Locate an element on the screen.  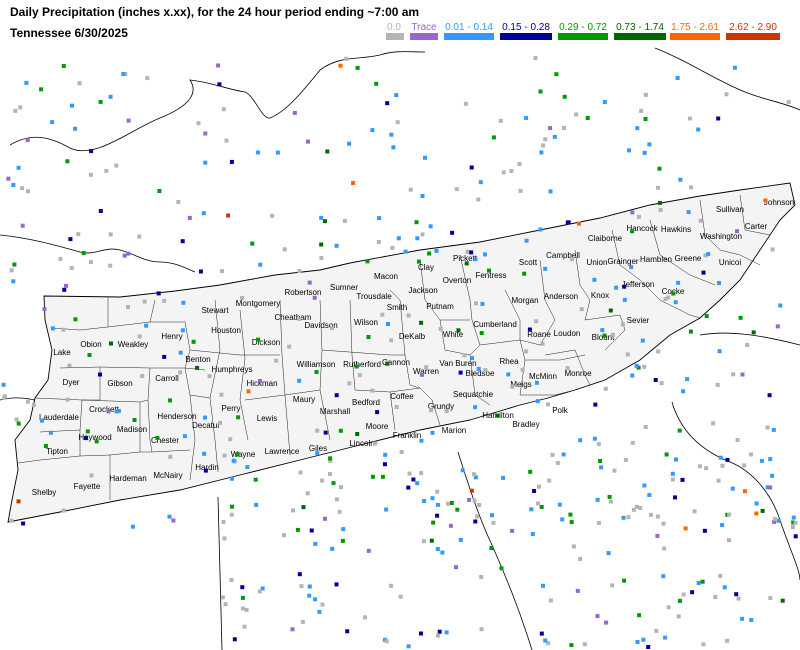
county-label: Wilson is located at coordinates (366, 322).